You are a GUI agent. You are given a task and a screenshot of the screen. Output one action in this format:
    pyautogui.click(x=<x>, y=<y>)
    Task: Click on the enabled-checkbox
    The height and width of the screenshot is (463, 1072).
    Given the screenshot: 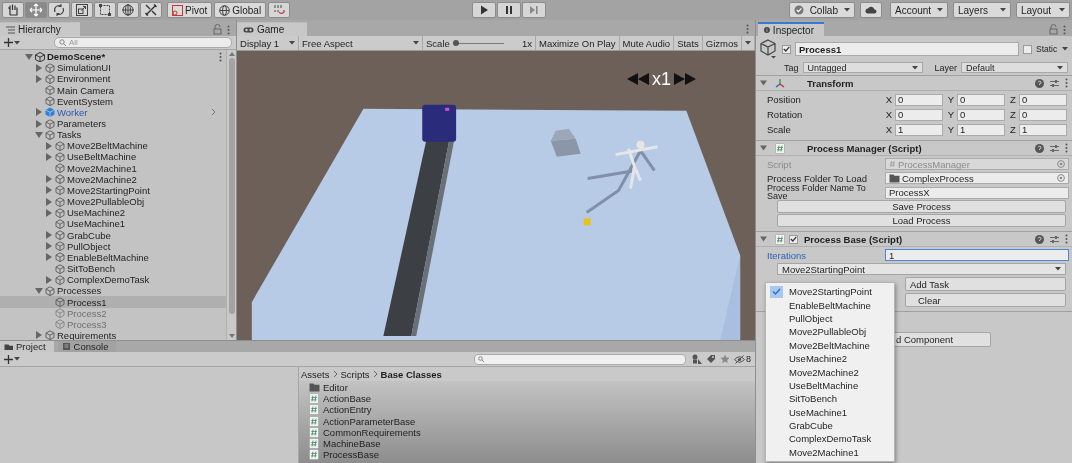 What is the action you would take?
    pyautogui.click(x=793, y=239)
    